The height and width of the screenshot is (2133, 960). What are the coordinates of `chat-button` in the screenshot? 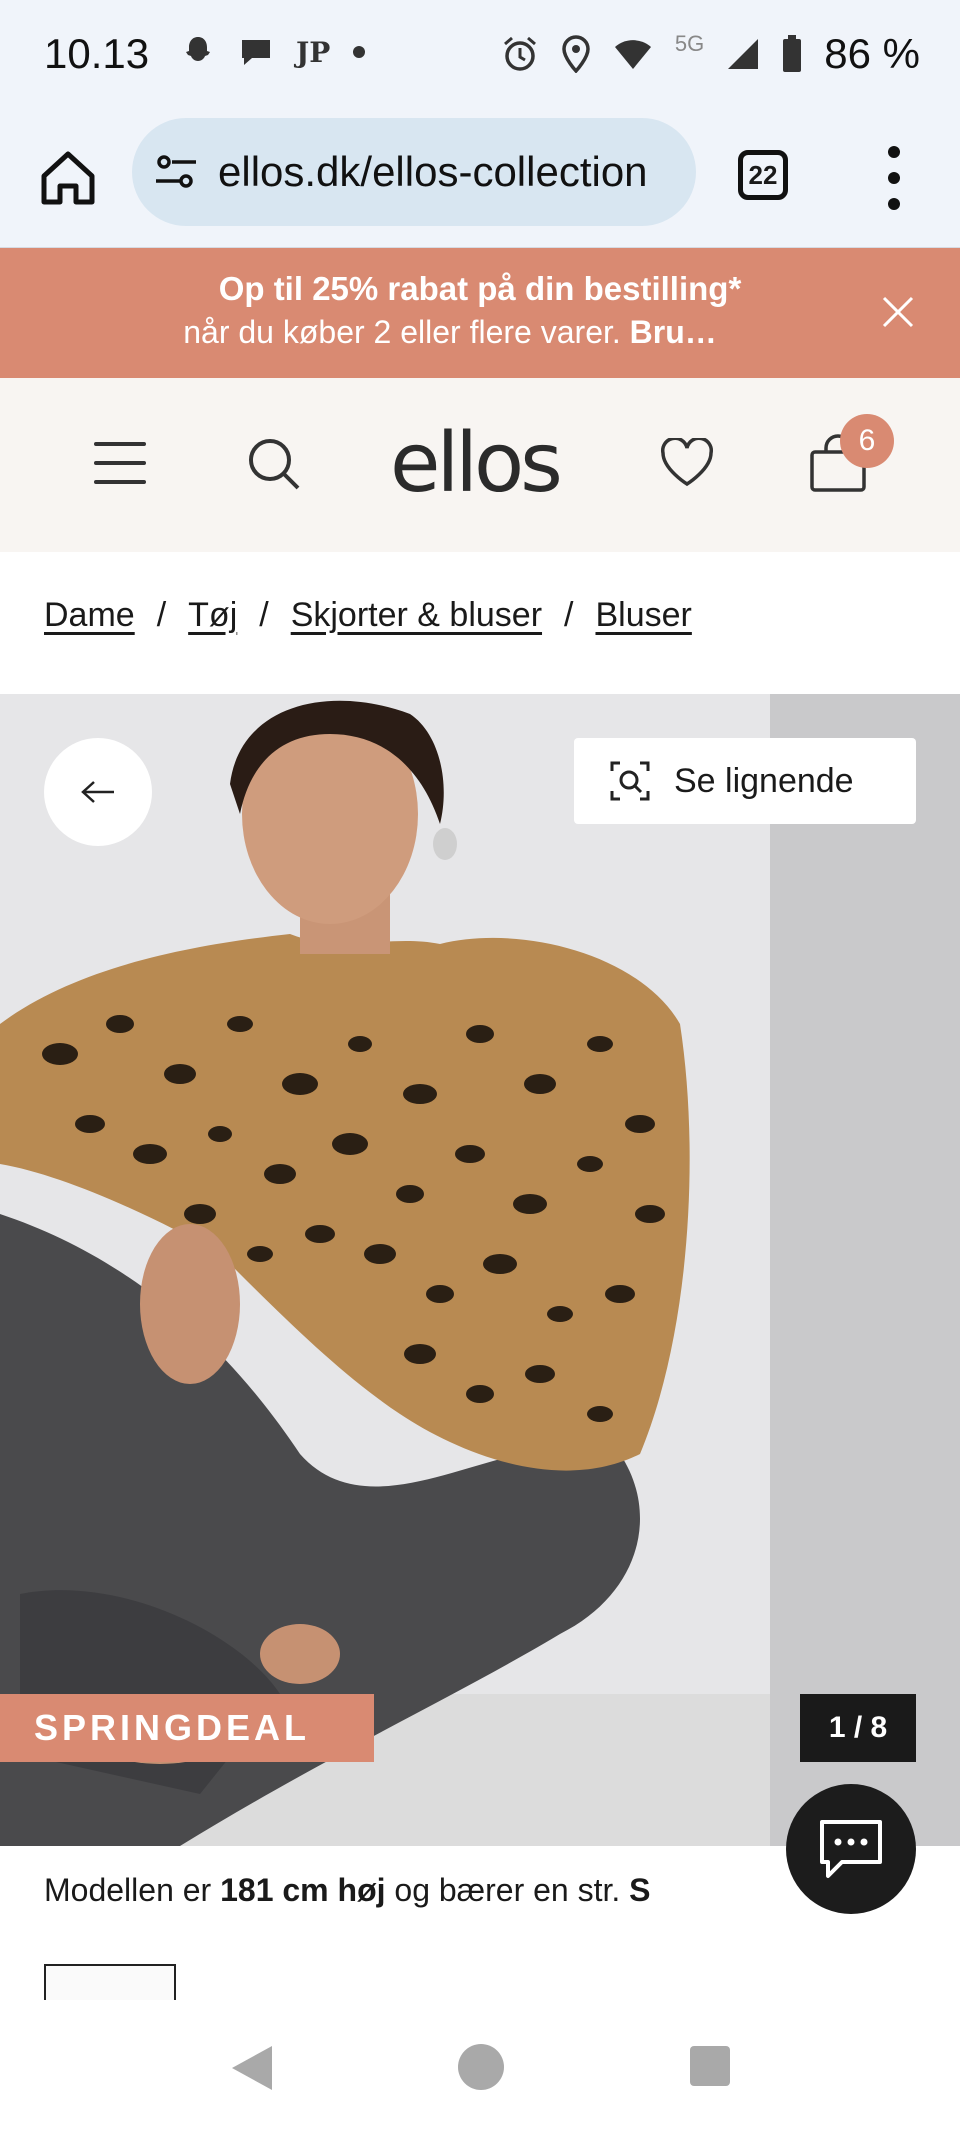 It's located at (851, 1849).